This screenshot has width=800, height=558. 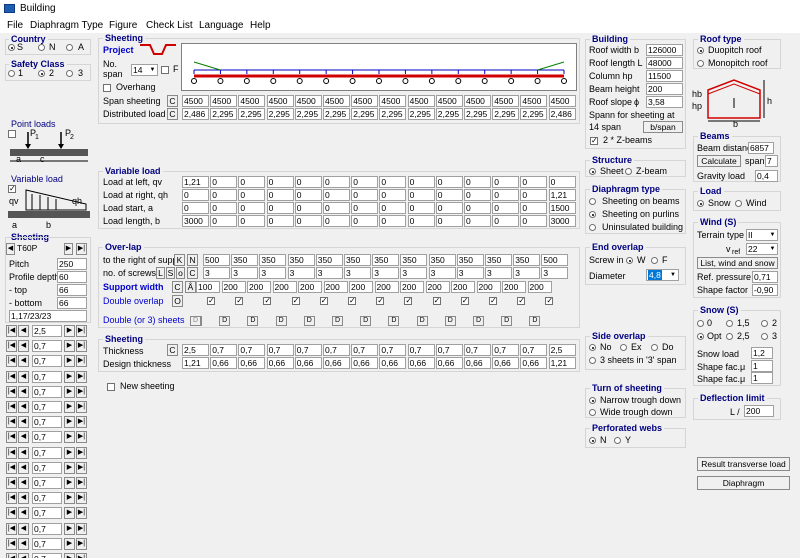 What do you see at coordinates (738, 203) in the screenshot?
I see `load-radio-wind` at bounding box center [738, 203].